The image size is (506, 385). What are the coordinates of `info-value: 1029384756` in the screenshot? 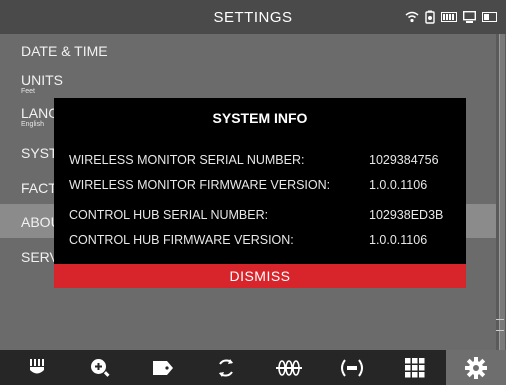 It's located at (404, 160).